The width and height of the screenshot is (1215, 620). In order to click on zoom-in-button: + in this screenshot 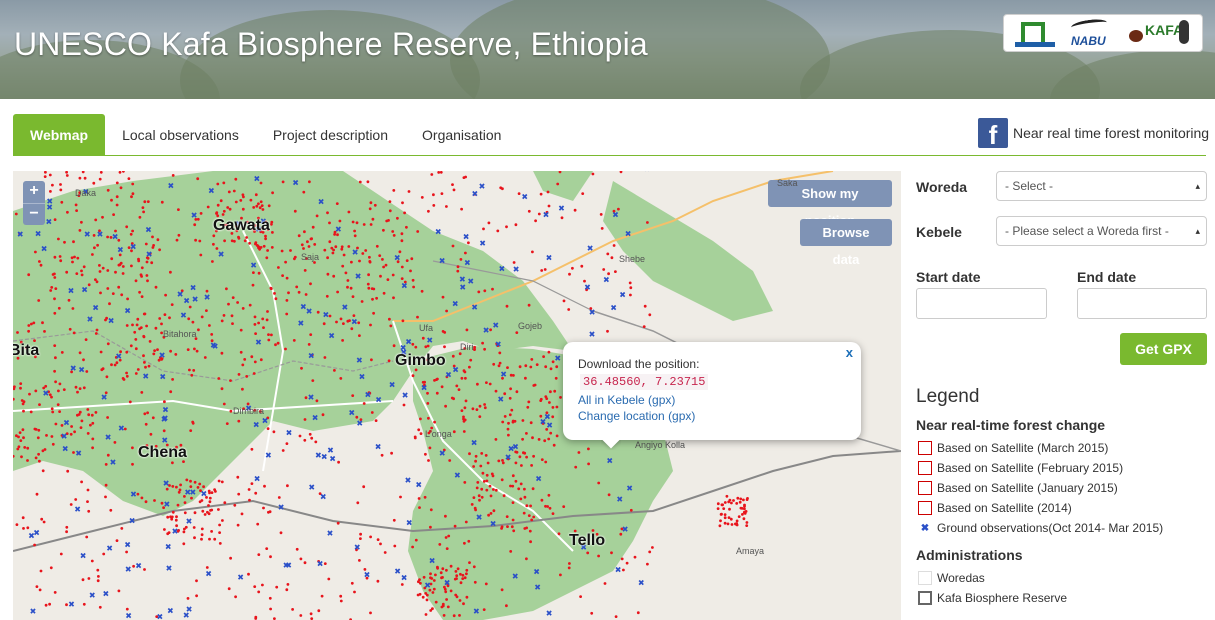, I will do `click(34, 192)`.